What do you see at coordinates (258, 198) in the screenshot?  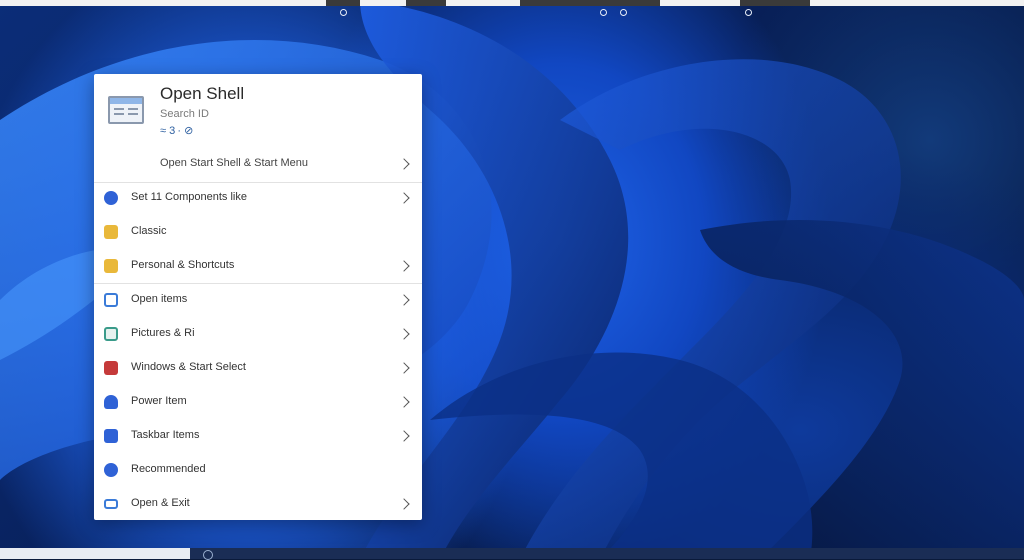 I see `menu-item-components: Set 11 Components like` at bounding box center [258, 198].